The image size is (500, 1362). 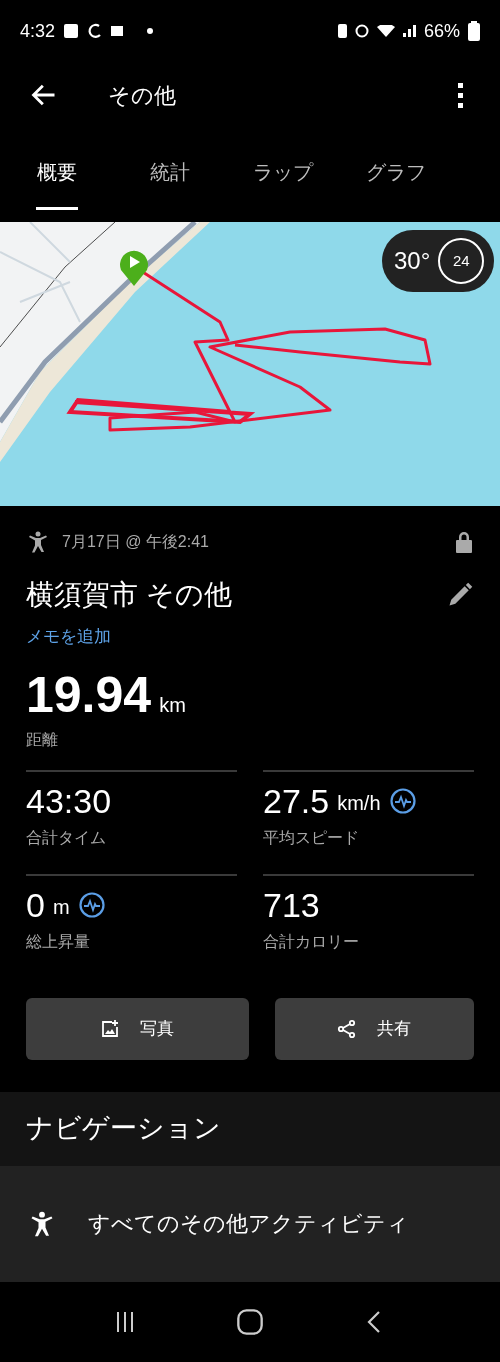 What do you see at coordinates (123, 1129) in the screenshot?
I see `section-title: ナビゲーション` at bounding box center [123, 1129].